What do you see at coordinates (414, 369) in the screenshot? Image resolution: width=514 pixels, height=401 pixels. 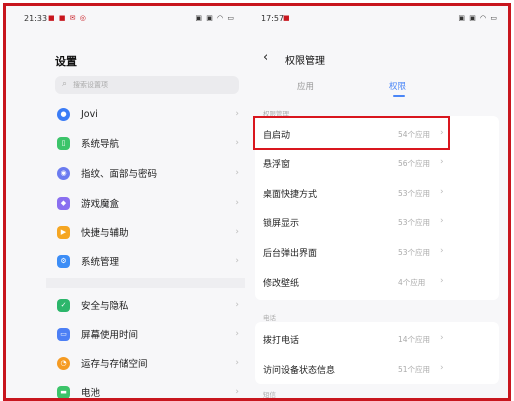 I see `app-count: 51个应用` at bounding box center [414, 369].